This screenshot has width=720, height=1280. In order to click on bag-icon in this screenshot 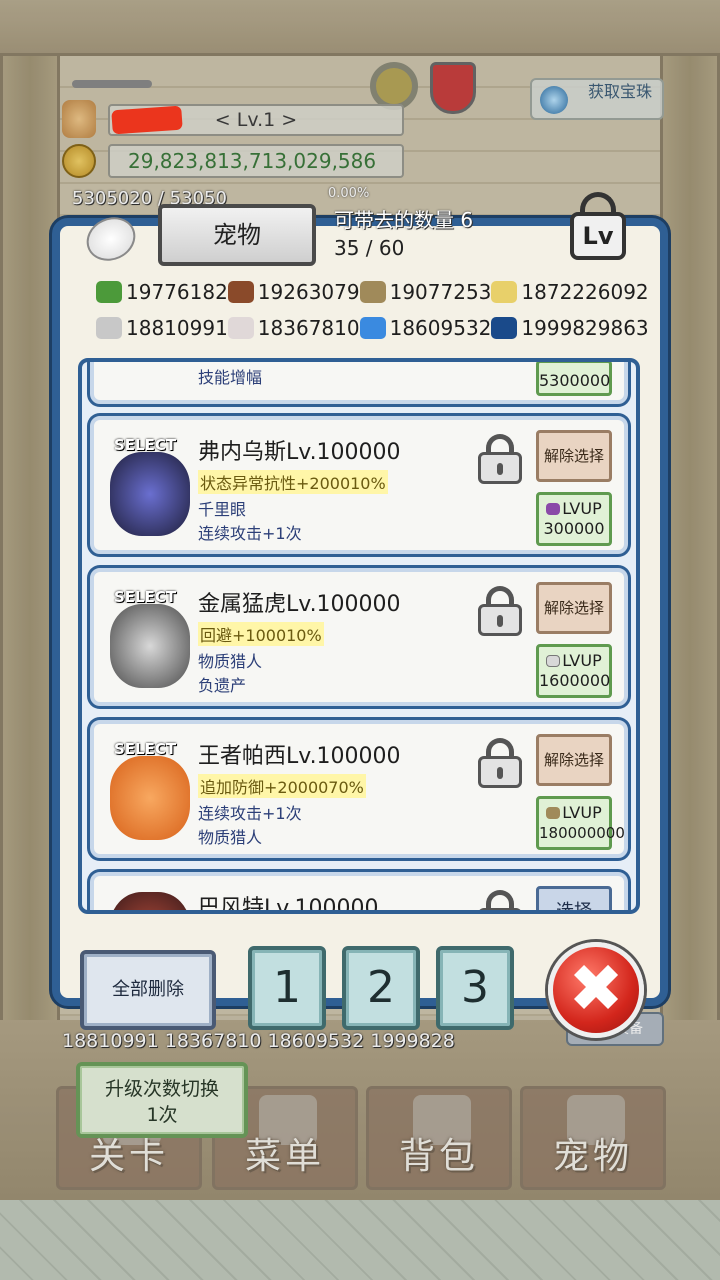, I will do `click(504, 292)`.